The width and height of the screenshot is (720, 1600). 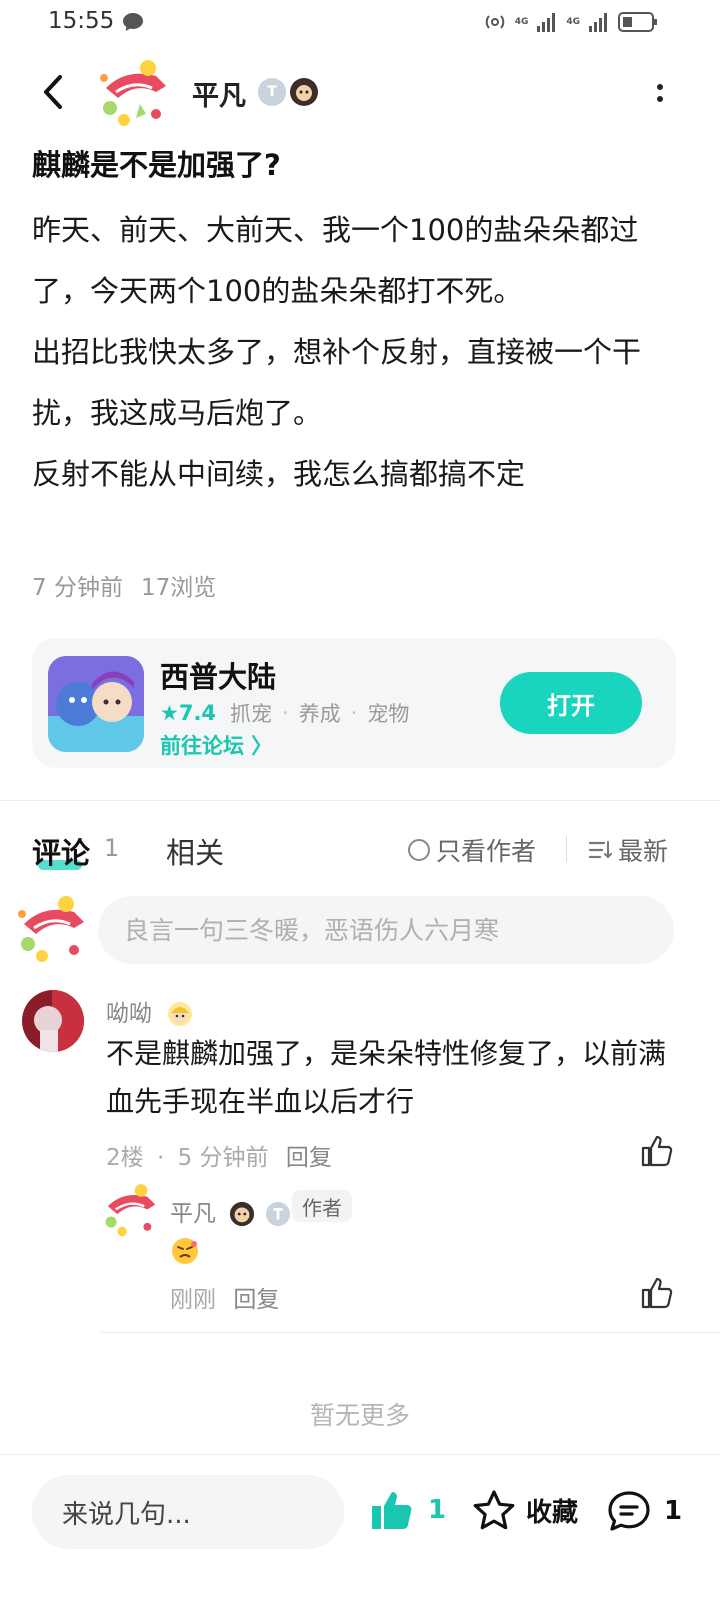 What do you see at coordinates (360, 1527) in the screenshot?
I see `bottom-action-bar: 来说几句... 1 收藏 1` at bounding box center [360, 1527].